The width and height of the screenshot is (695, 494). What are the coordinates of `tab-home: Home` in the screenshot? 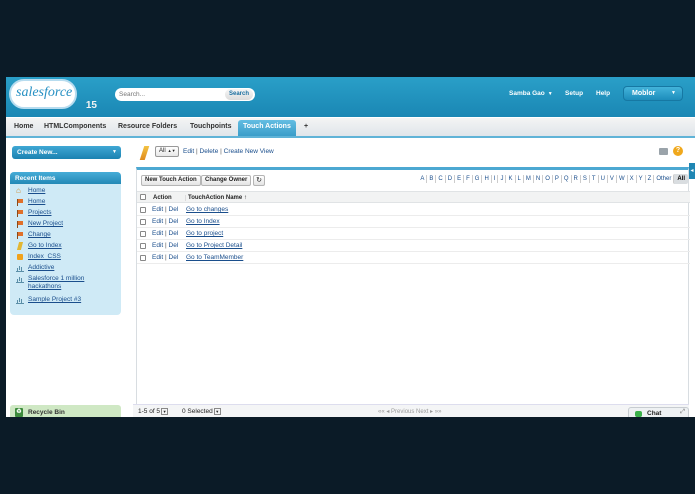 It's located at (23, 126).